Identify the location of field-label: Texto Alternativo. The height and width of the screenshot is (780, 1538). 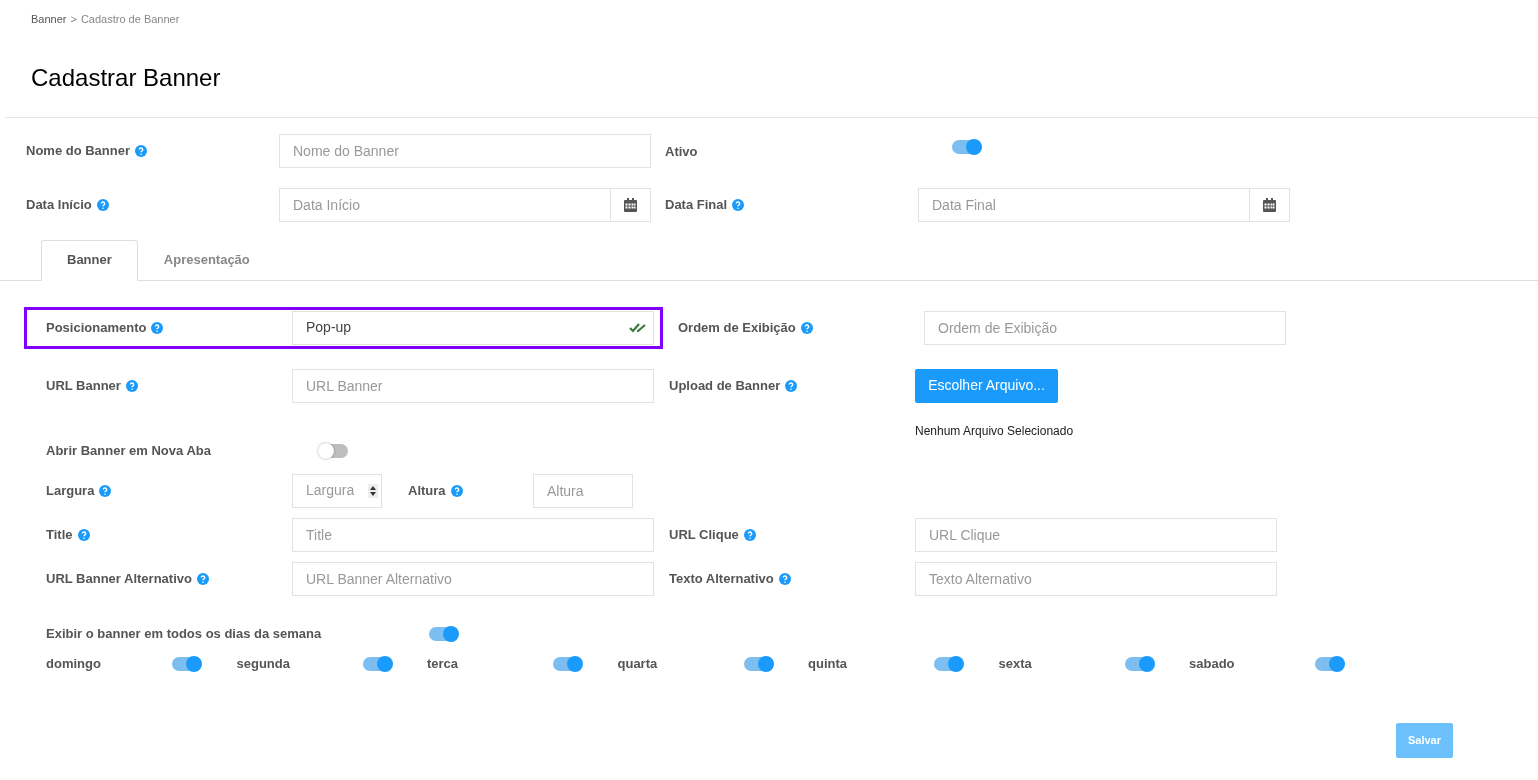
(721, 578).